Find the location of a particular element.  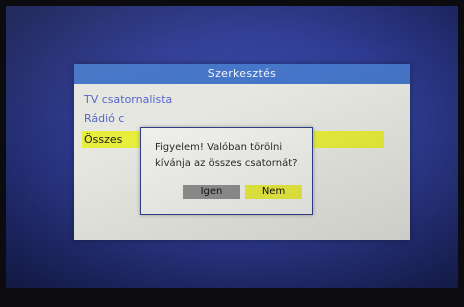

panel-title: Szerkesztés is located at coordinates (242, 74).